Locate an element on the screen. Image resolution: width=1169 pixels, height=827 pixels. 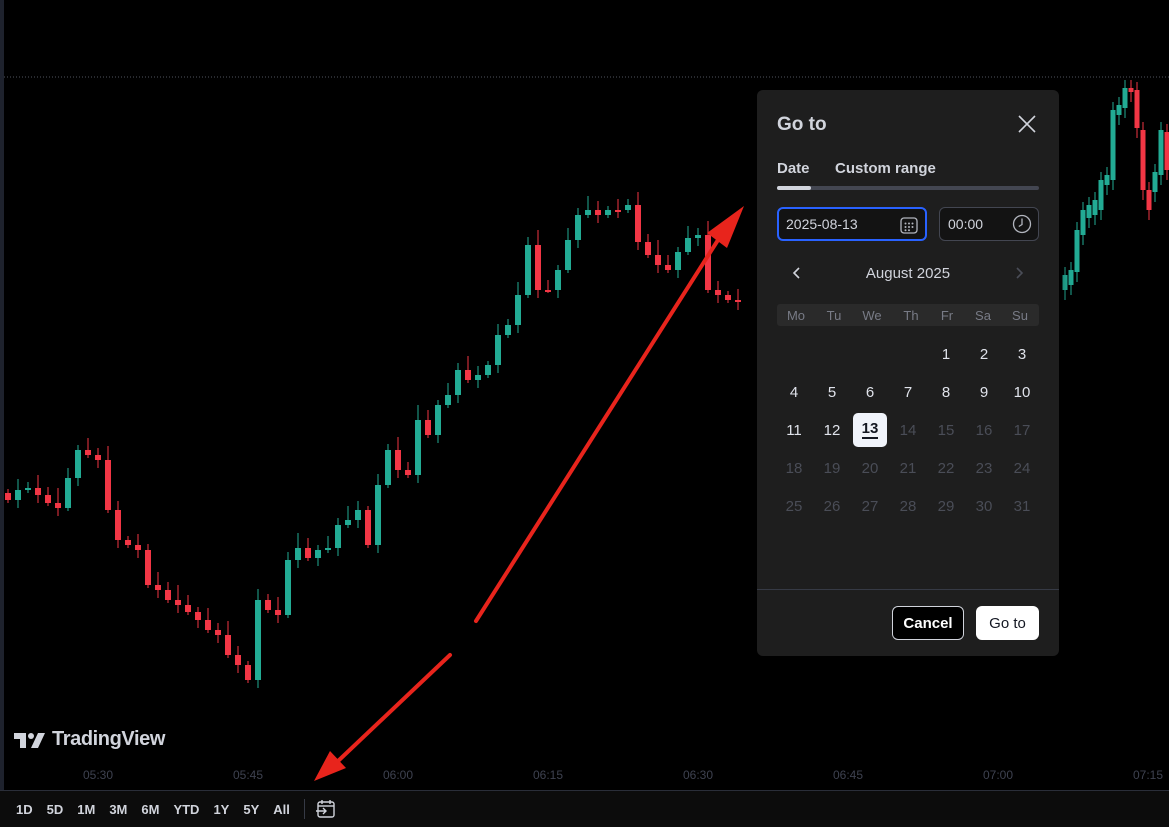
calendar-day: 3 is located at coordinates (1022, 354).